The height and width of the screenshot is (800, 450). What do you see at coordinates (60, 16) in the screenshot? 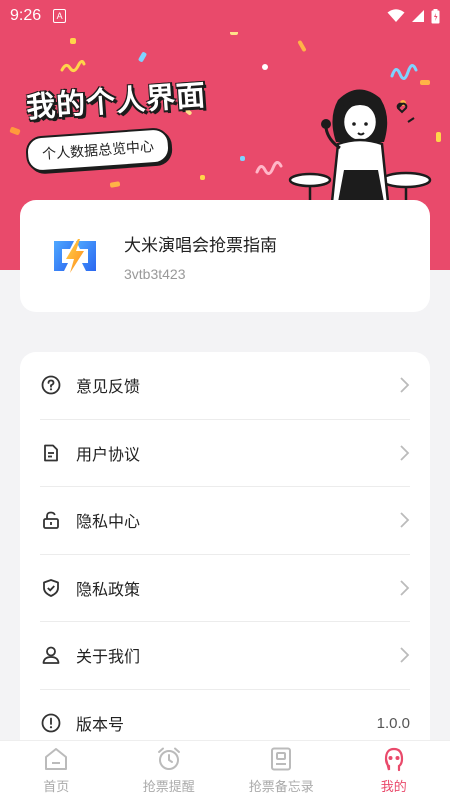
I see `notification-badge: A` at bounding box center [60, 16].